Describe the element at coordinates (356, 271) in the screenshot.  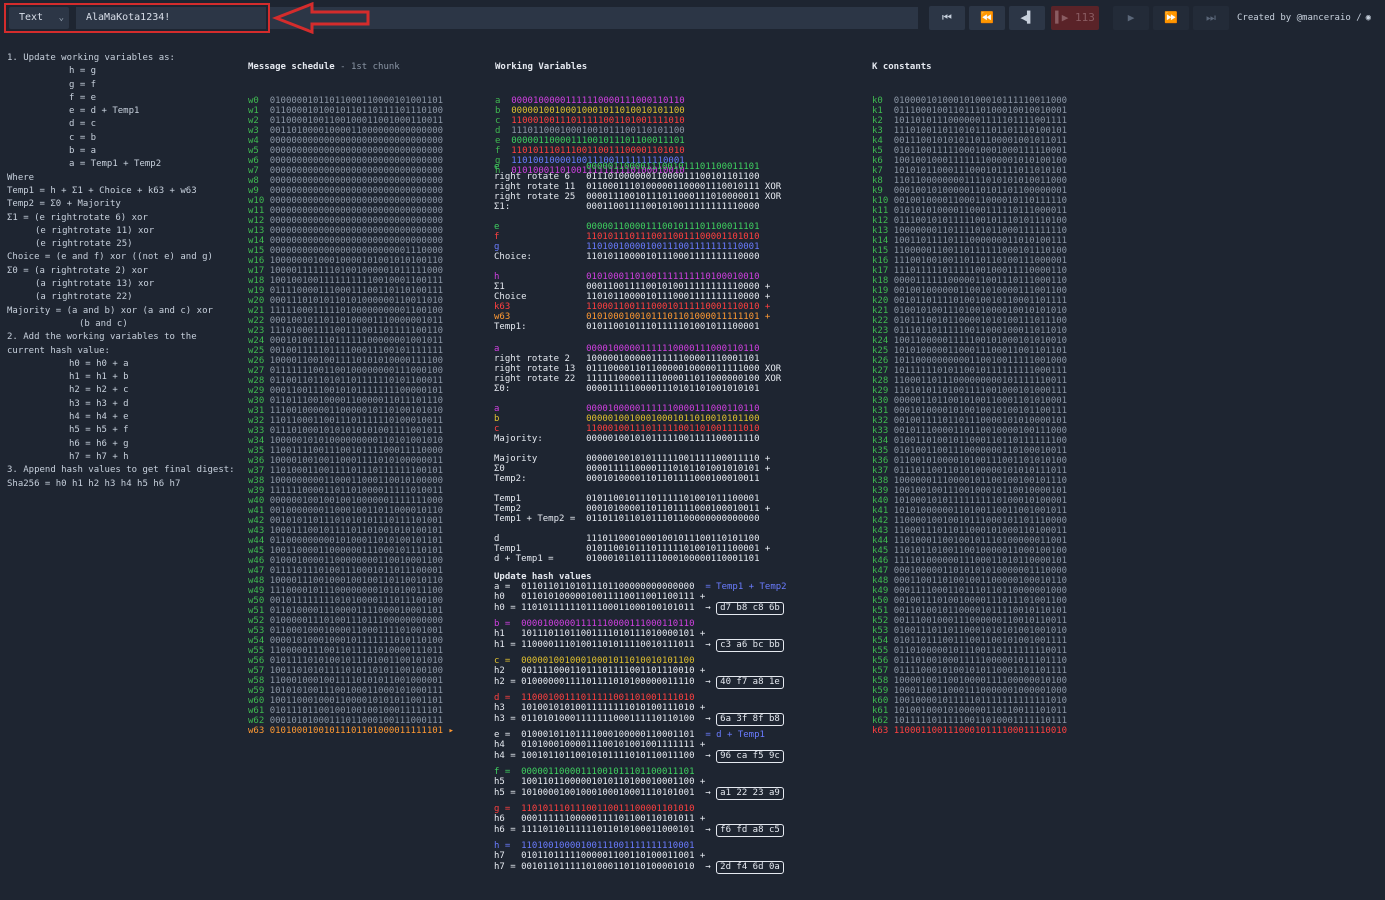
I see `schedule-value: 10000111111101001000001011111000` at that location.